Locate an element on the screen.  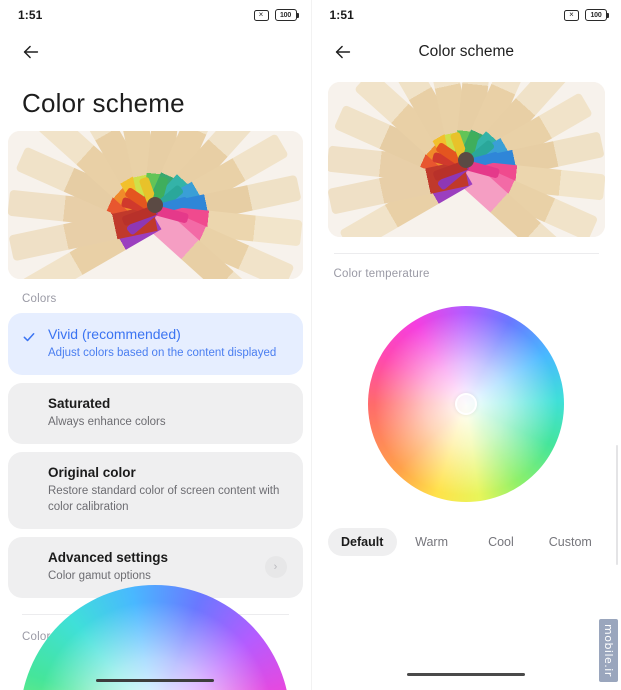
home-indicator-left is located at coordinates (155, 680).